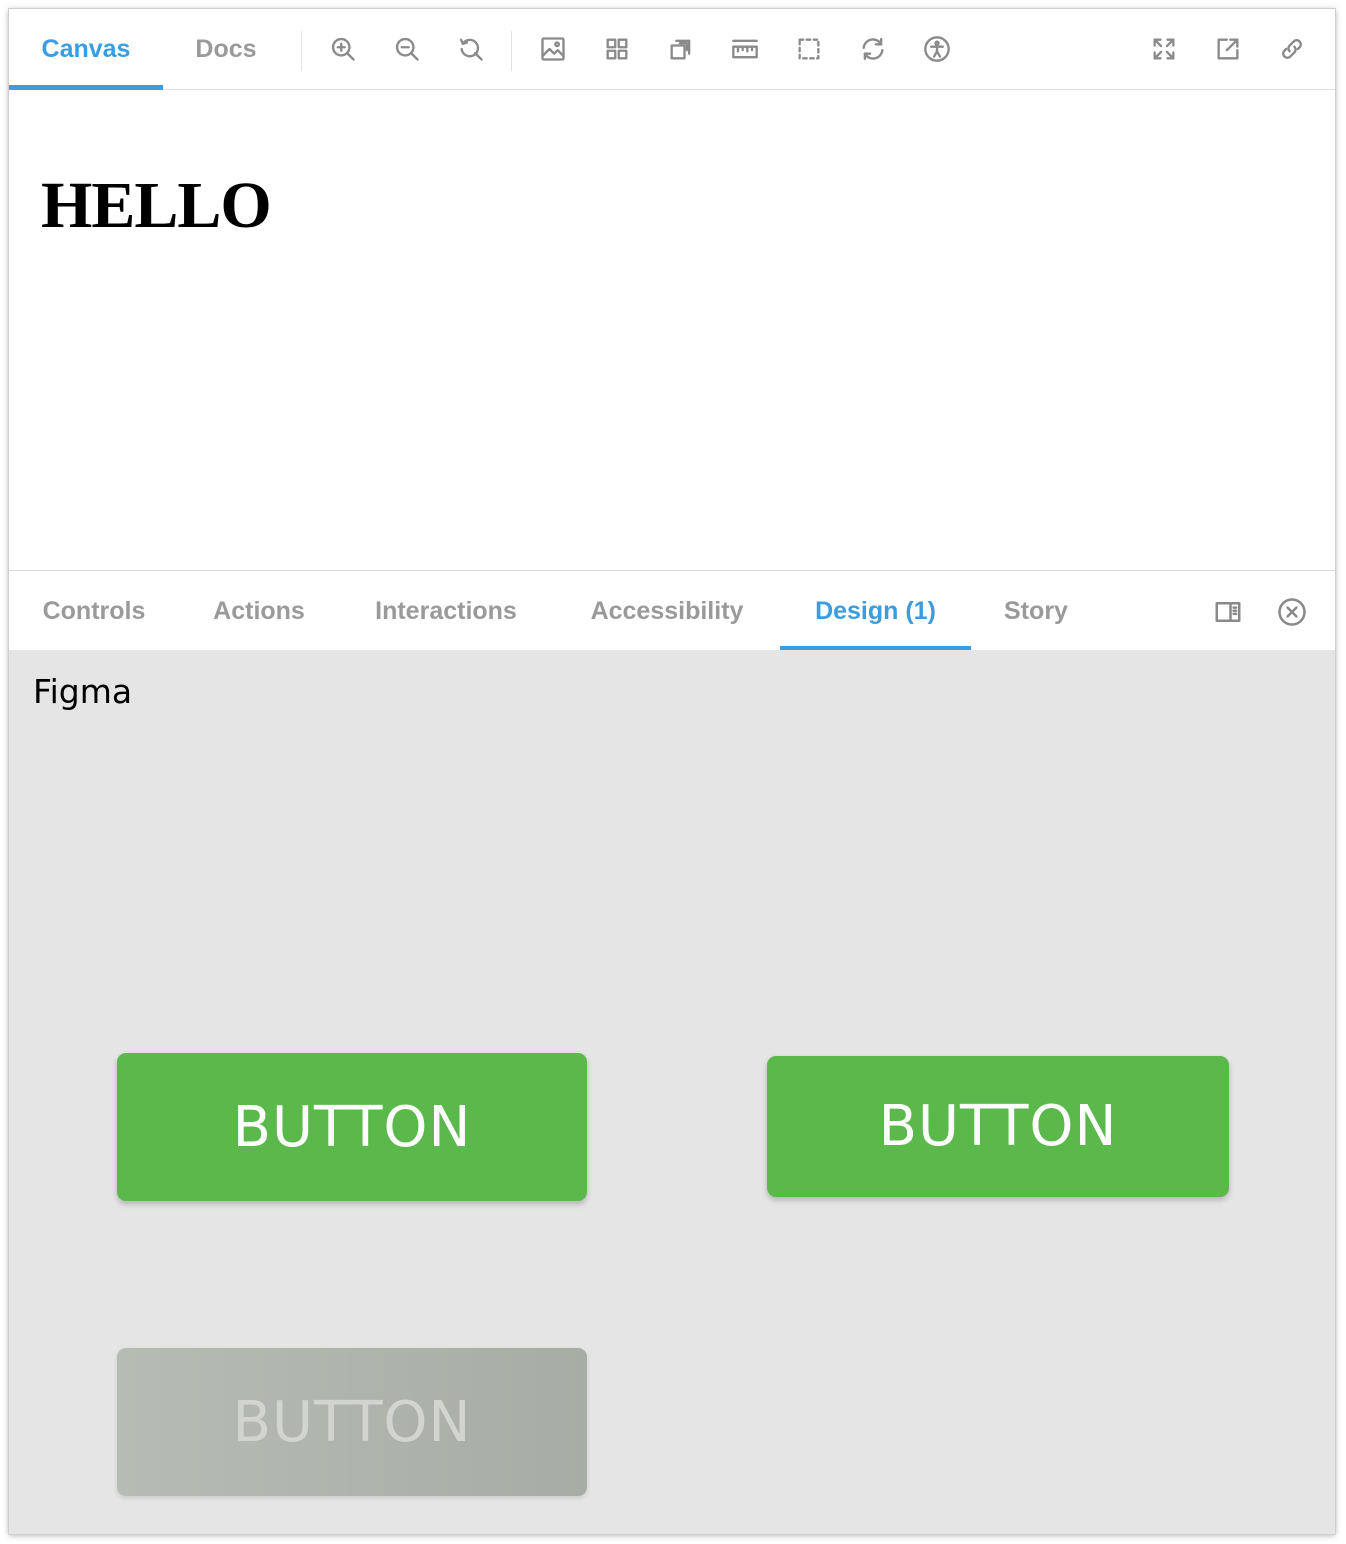  I want to click on figma-source-label: Figma, so click(83, 691).